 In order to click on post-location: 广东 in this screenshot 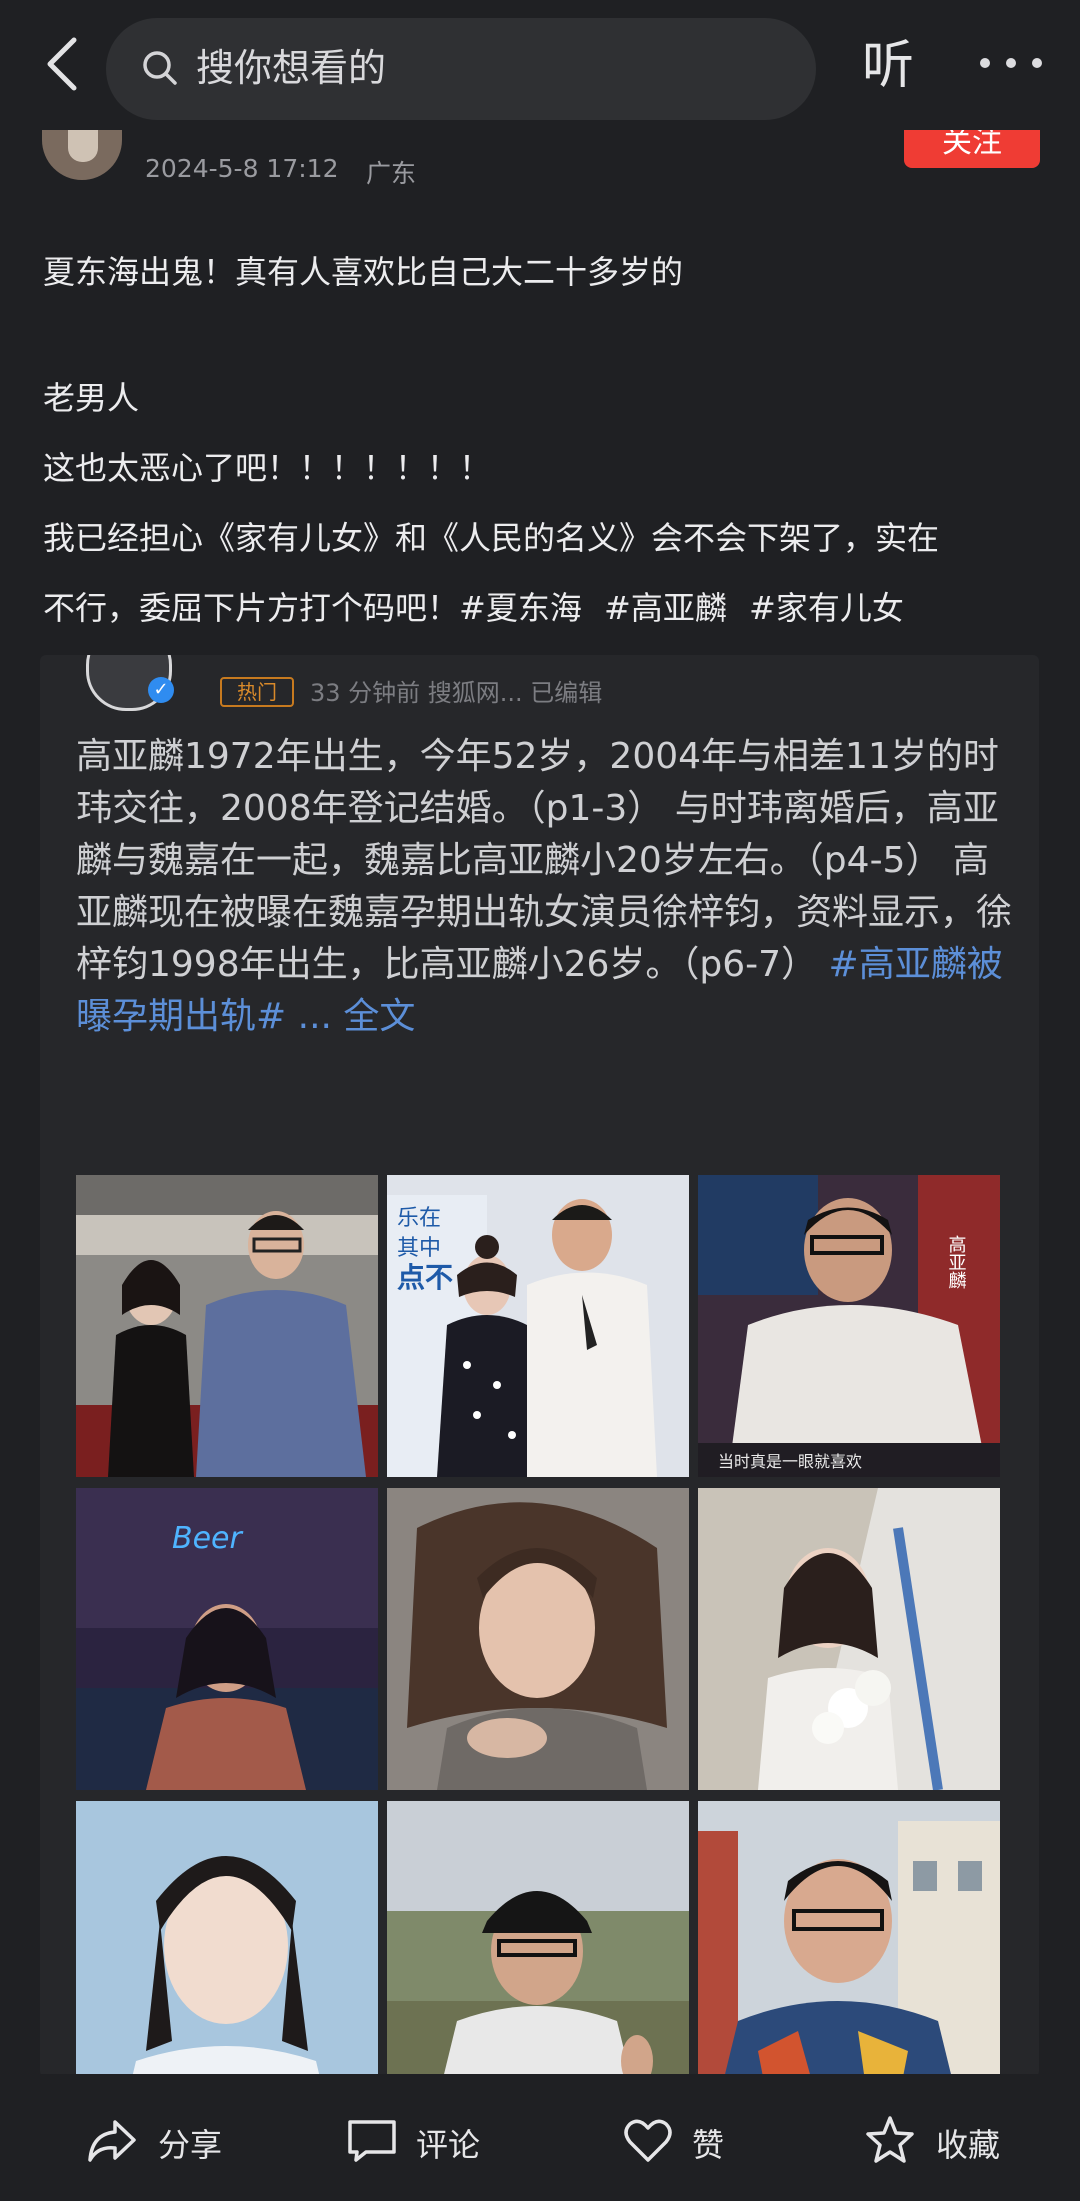, I will do `click(391, 173)`.